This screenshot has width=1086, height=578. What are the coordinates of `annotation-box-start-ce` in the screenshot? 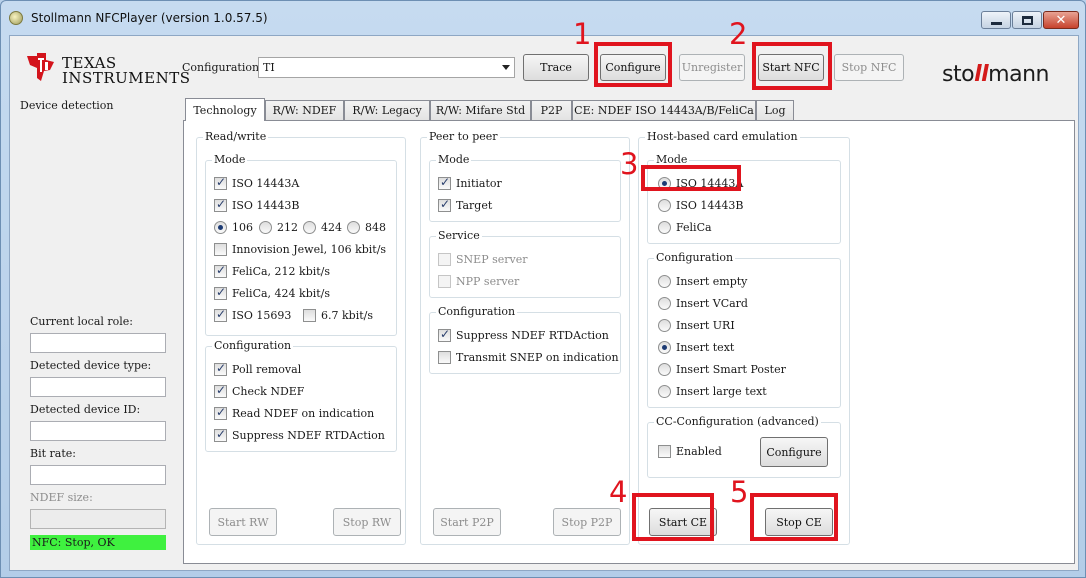 It's located at (673, 517).